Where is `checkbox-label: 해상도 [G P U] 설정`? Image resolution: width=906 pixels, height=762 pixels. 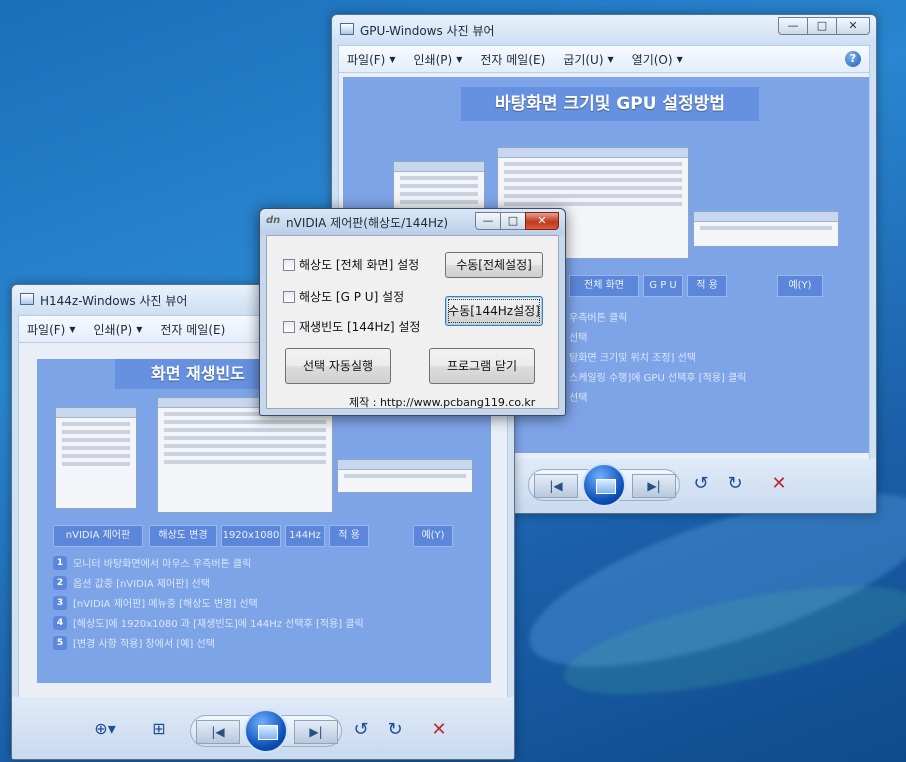
checkbox-label: 해상도 [G P U] 설정 is located at coordinates (352, 297).